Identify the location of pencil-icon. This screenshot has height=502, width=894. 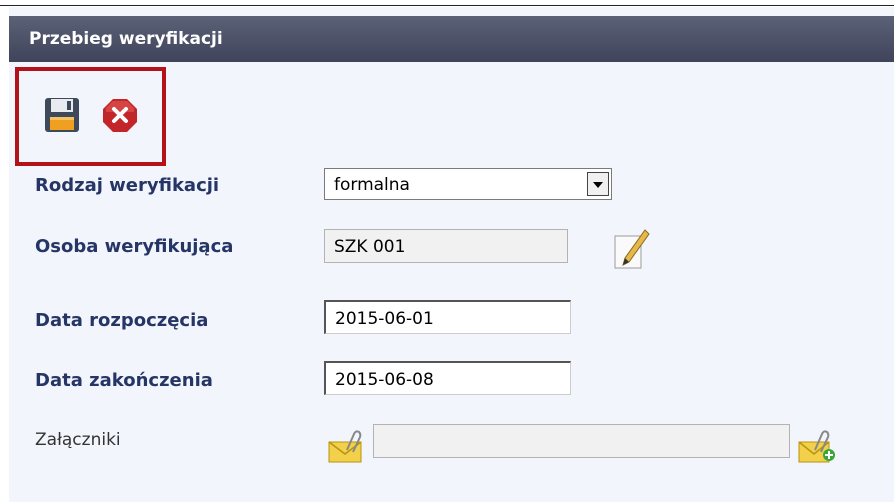
(631, 250).